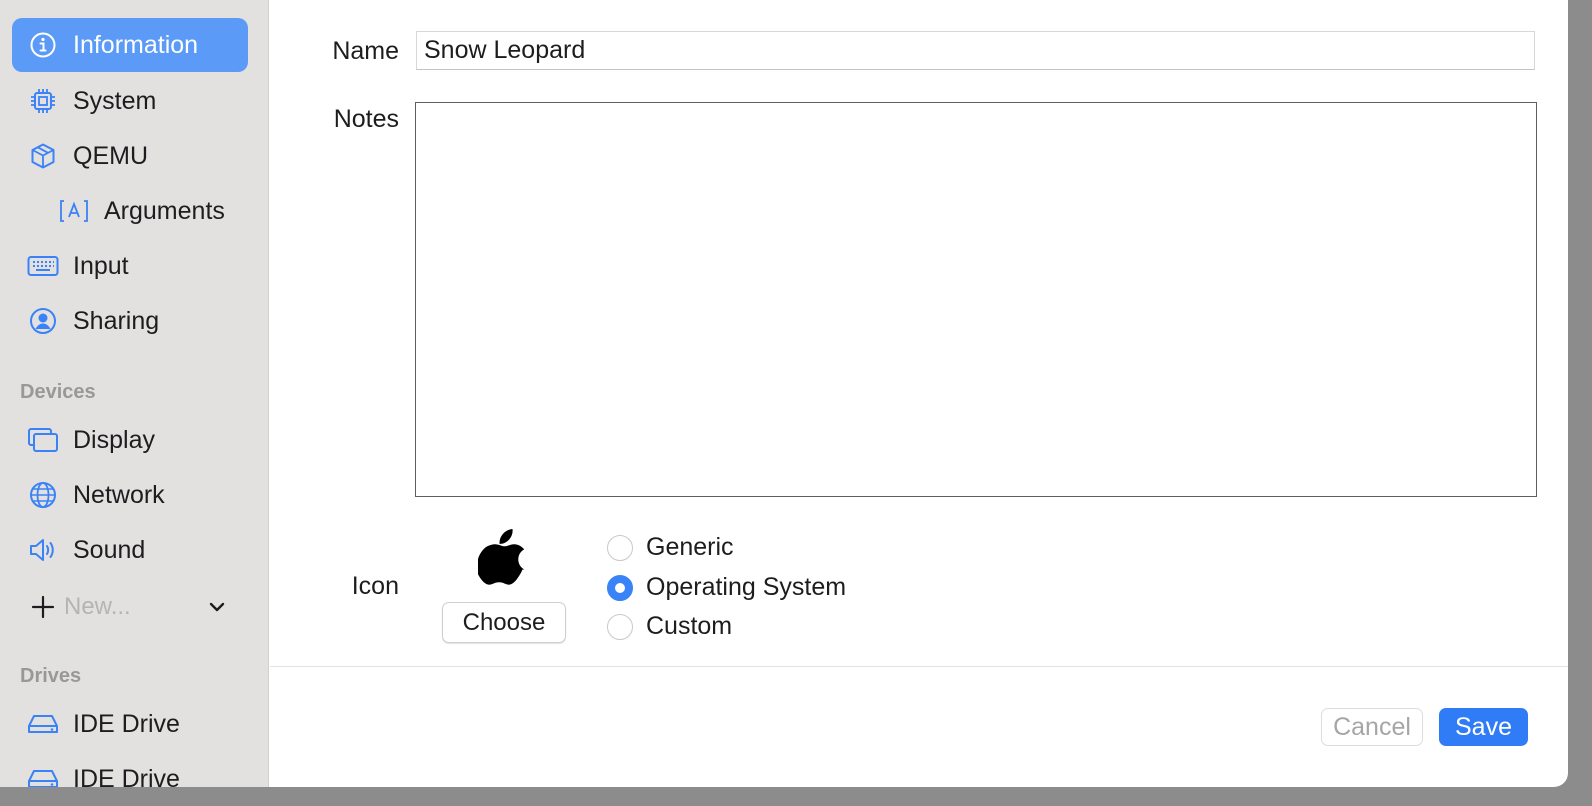 This screenshot has height=806, width=1592. What do you see at coordinates (504, 622) in the screenshot?
I see `choose-button: Choose` at bounding box center [504, 622].